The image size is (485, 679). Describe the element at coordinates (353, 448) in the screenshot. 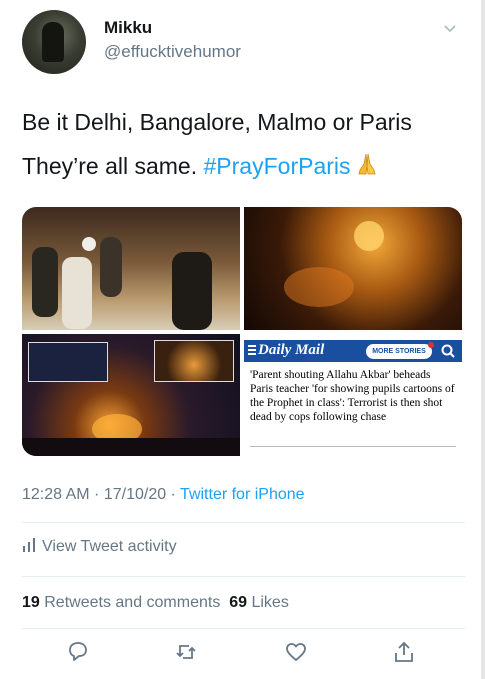

I see `article-byline-divider` at that location.